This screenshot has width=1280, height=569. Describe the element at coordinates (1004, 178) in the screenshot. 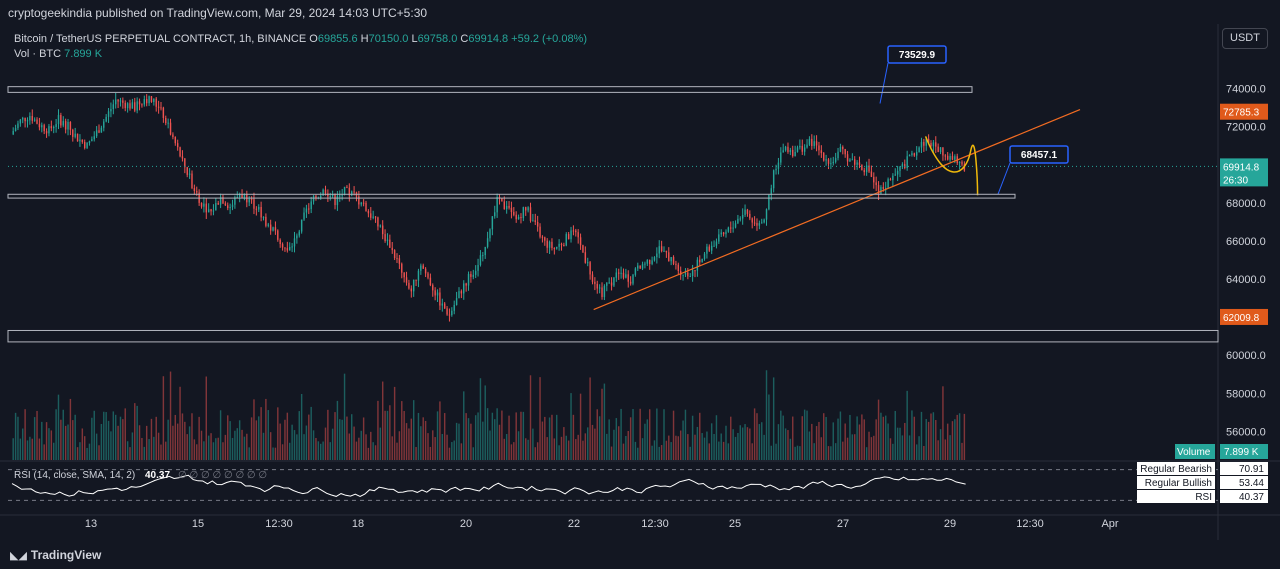

I see `callout-pointer` at that location.